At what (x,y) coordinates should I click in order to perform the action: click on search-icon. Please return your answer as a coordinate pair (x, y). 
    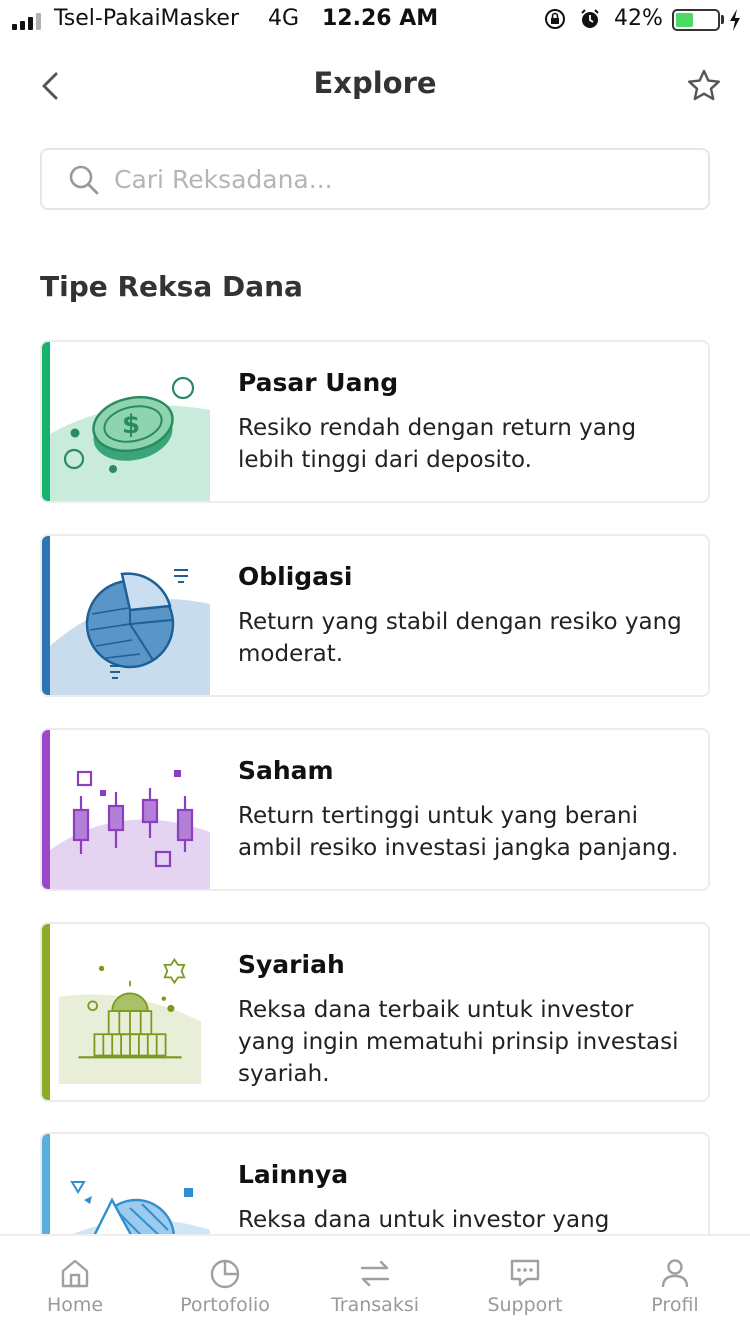
    Looking at the image, I should click on (84, 180).